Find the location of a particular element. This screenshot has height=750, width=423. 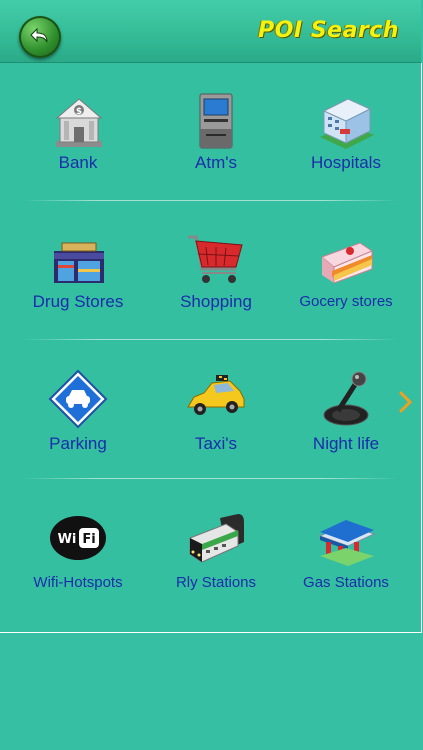

poi-item-gas-stations: Gas Stations is located at coordinates (346, 549).